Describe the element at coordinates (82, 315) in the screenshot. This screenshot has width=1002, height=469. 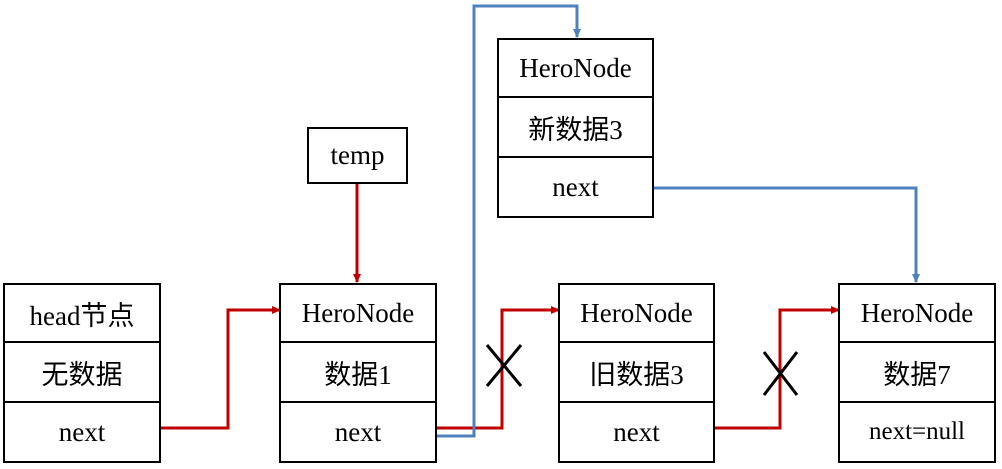
I see `head-node-title: head节点` at that location.